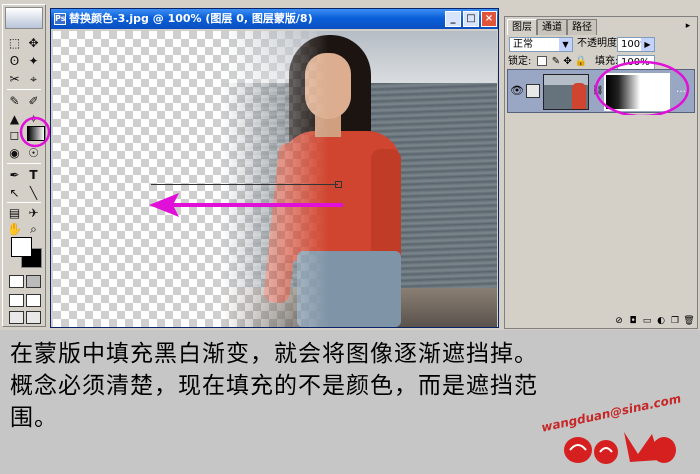  Describe the element at coordinates (33, 43) in the screenshot. I see `move-tool-icon: ✥` at that location.